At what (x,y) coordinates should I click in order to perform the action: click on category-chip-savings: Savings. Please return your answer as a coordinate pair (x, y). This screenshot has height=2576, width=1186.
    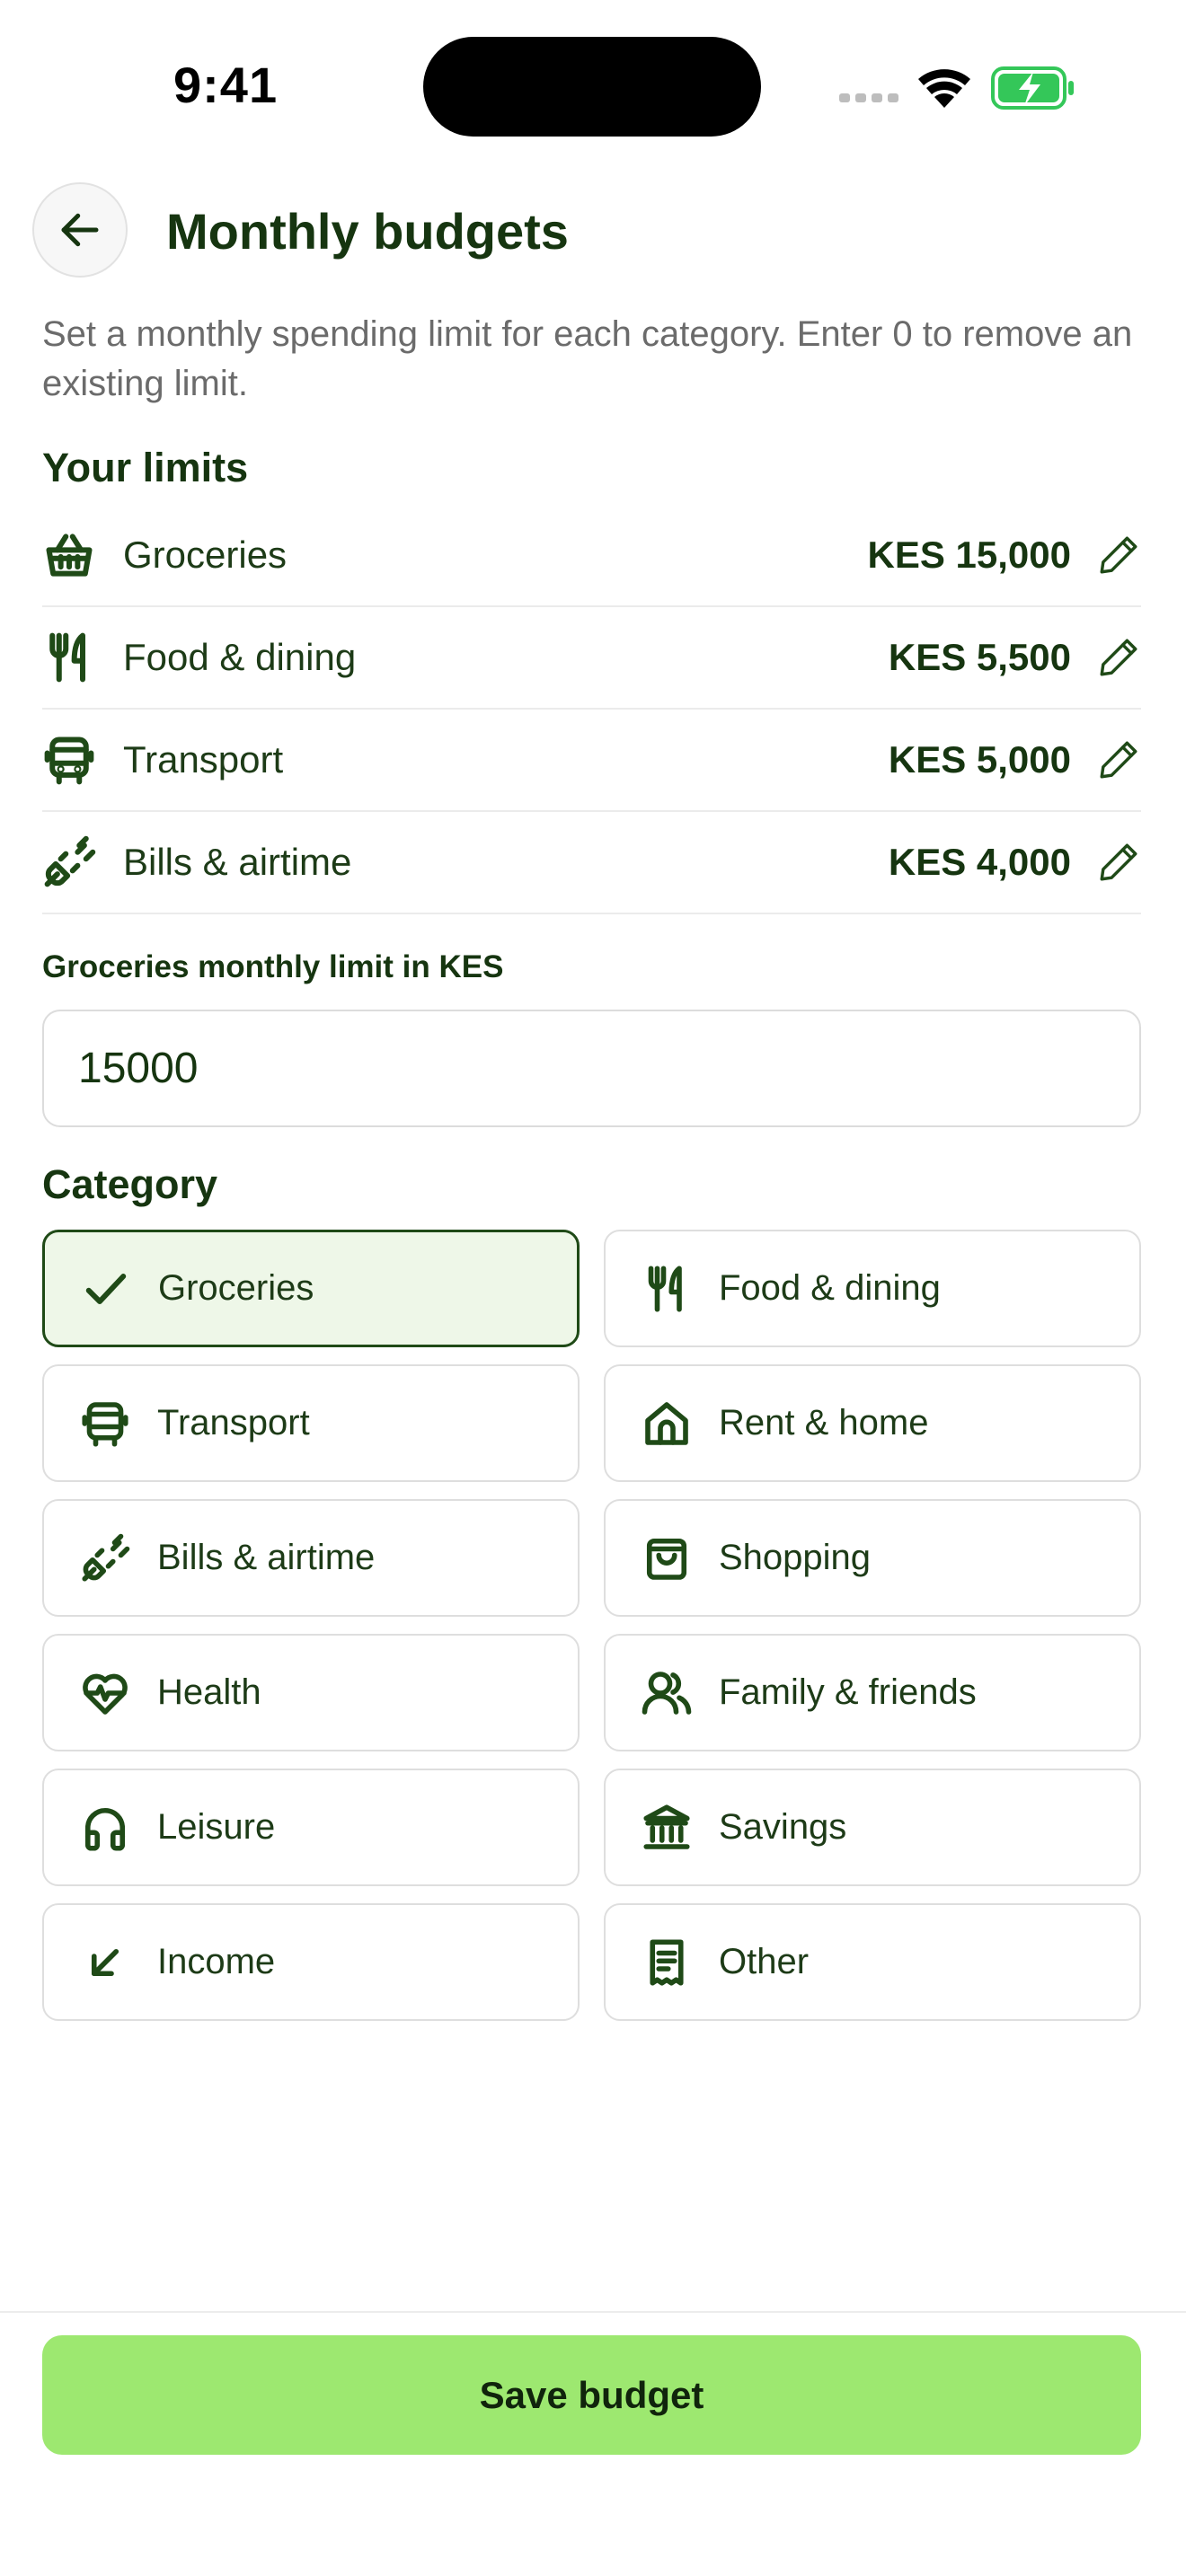
    Looking at the image, I should click on (872, 1827).